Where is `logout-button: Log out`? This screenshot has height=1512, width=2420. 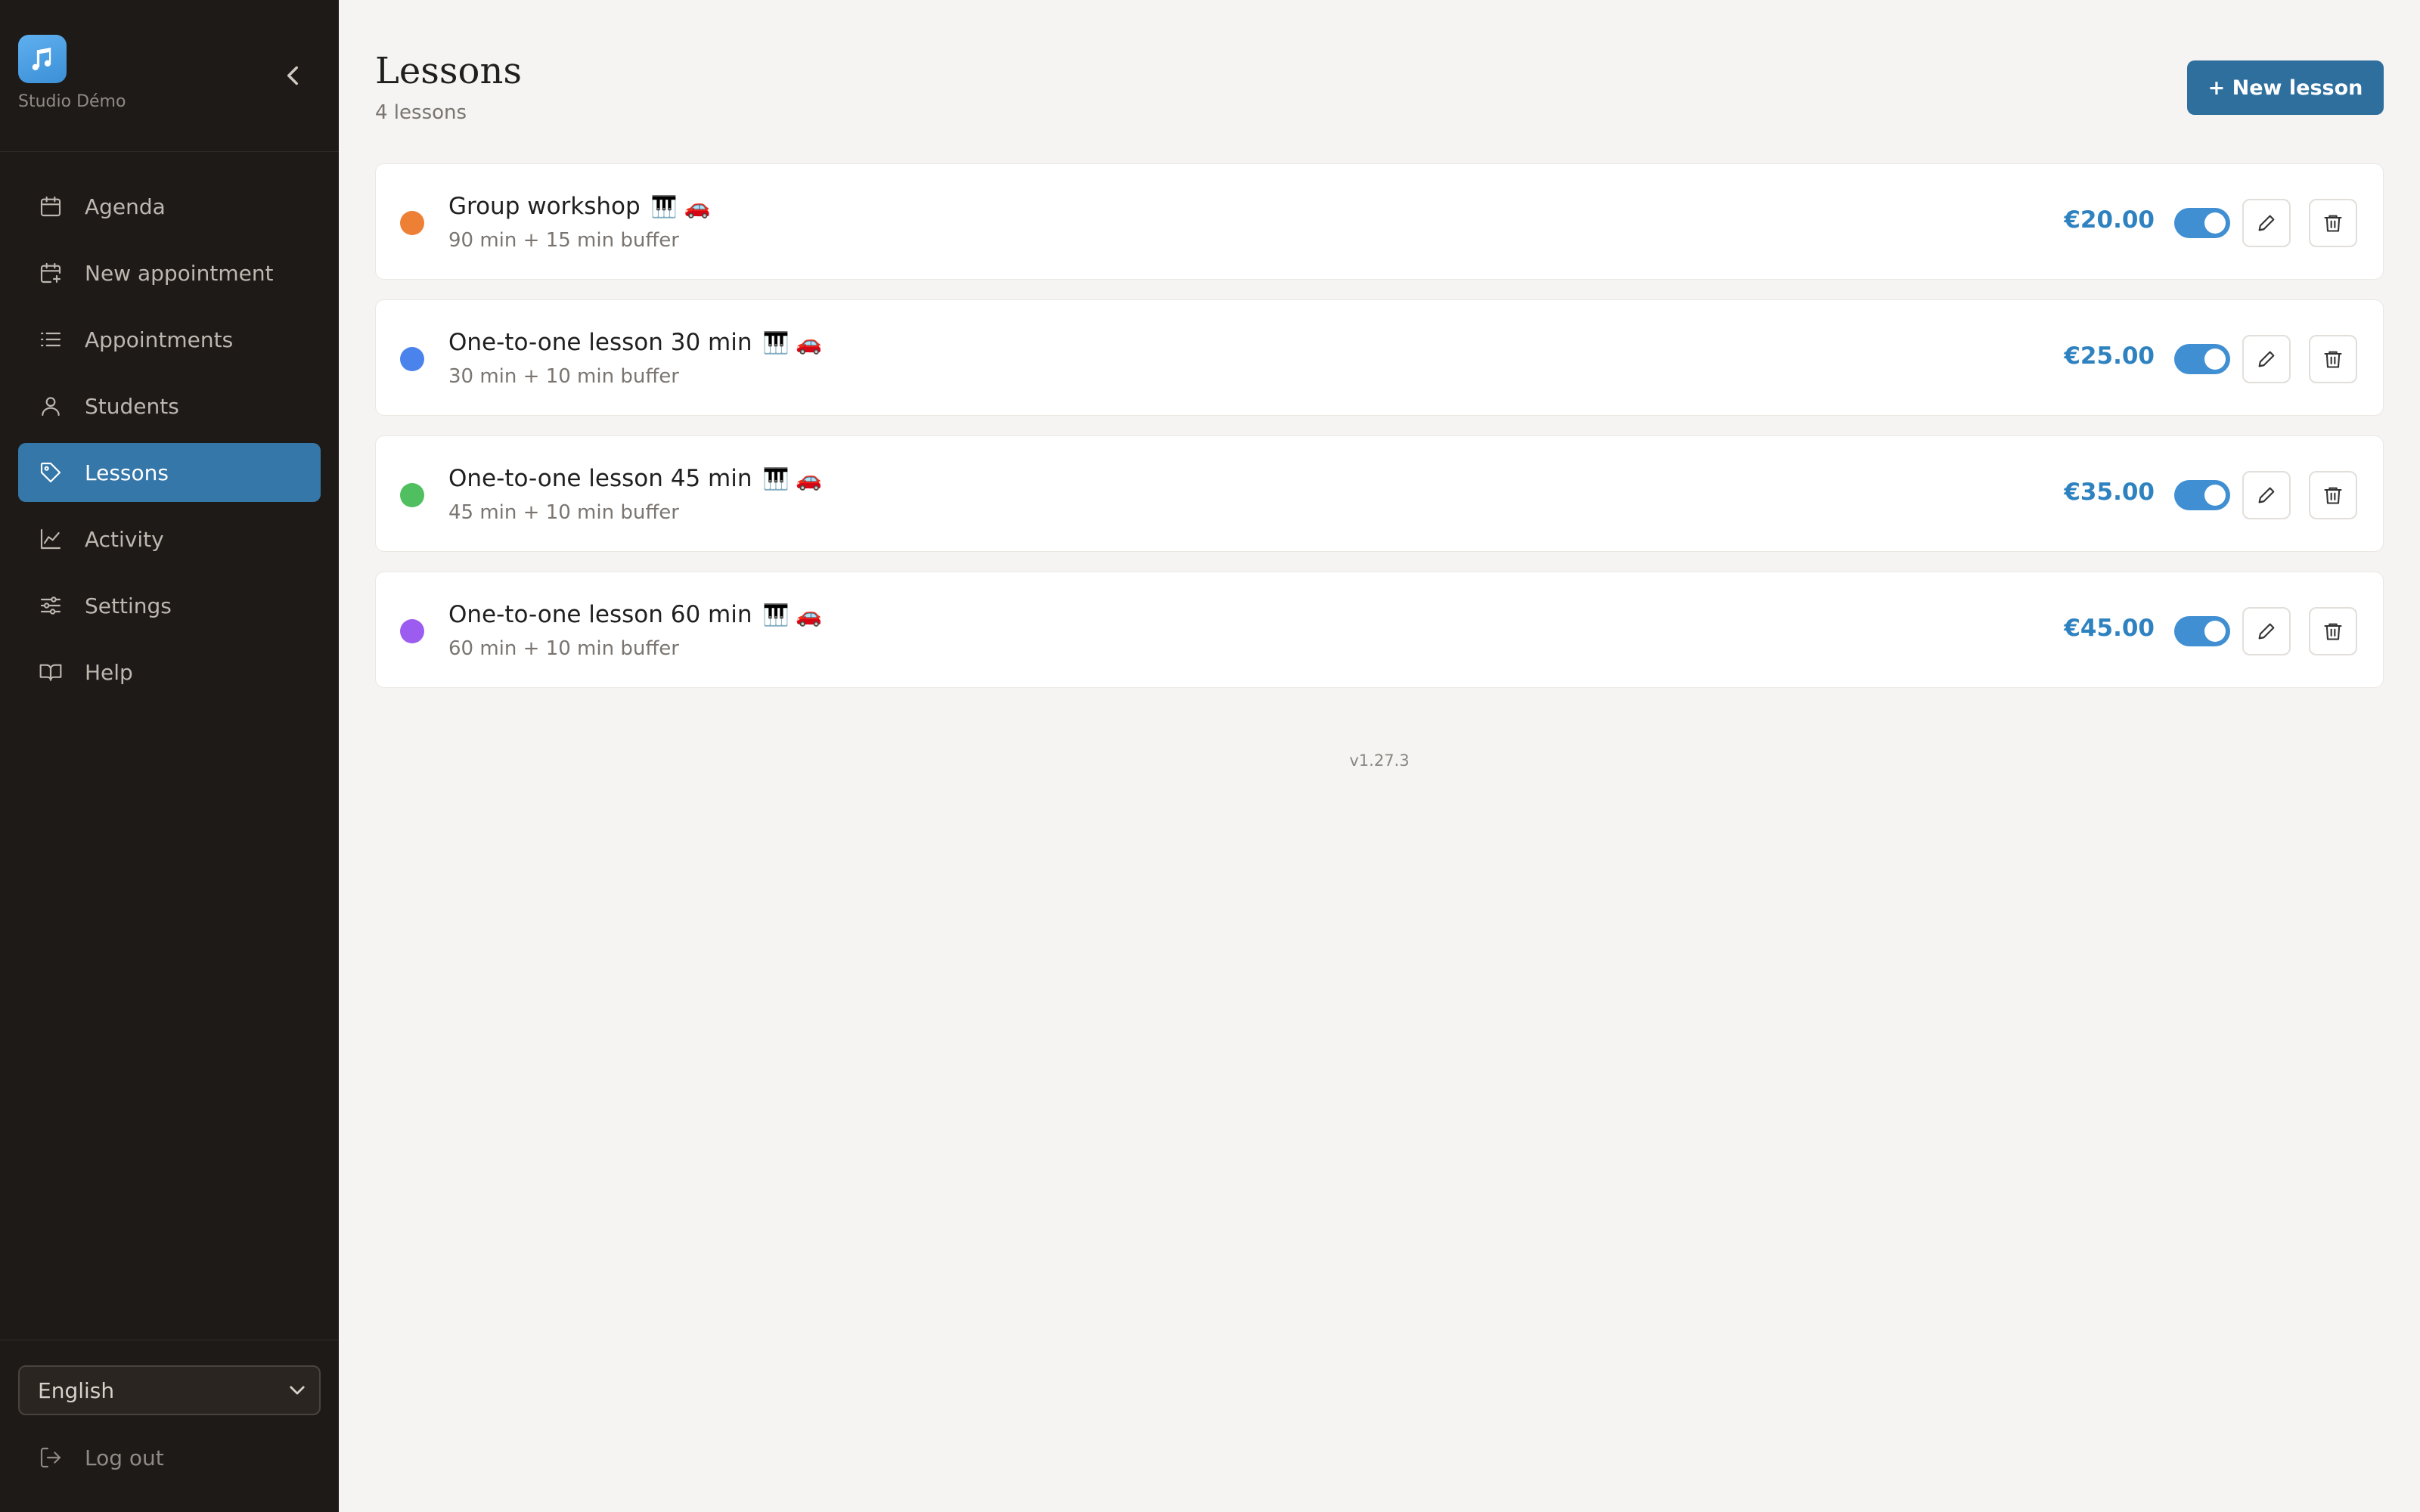 logout-button: Log out is located at coordinates (91, 1457).